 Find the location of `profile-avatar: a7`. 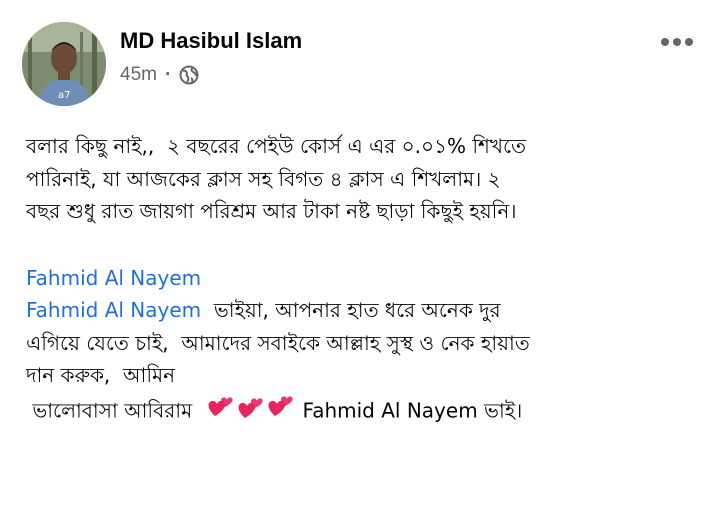

profile-avatar: a7 is located at coordinates (64, 64).